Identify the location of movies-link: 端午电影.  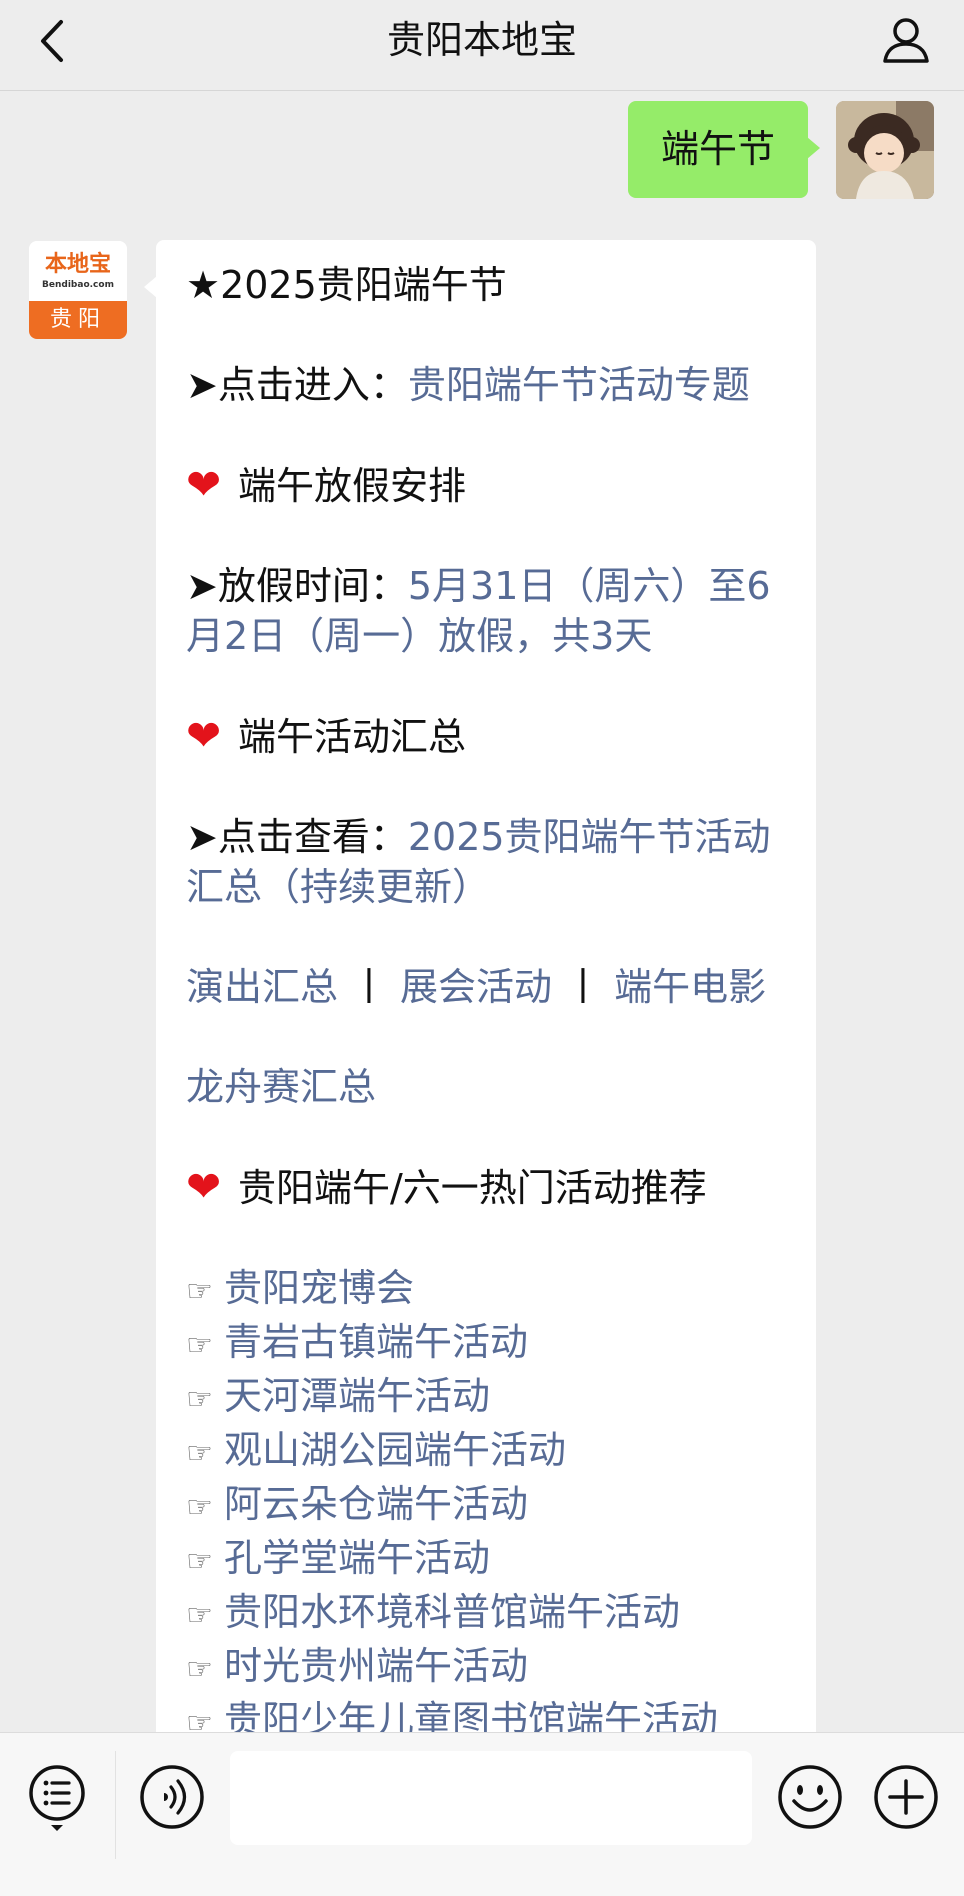
(690, 987).